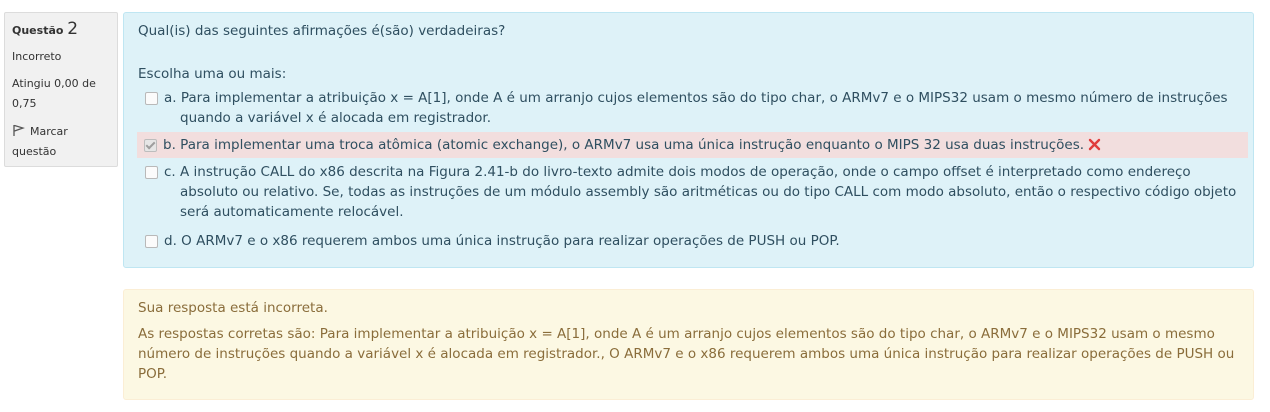 Image resolution: width=1270 pixels, height=412 pixels. Describe the element at coordinates (19, 130) in the screenshot. I see `flag-icon` at that location.